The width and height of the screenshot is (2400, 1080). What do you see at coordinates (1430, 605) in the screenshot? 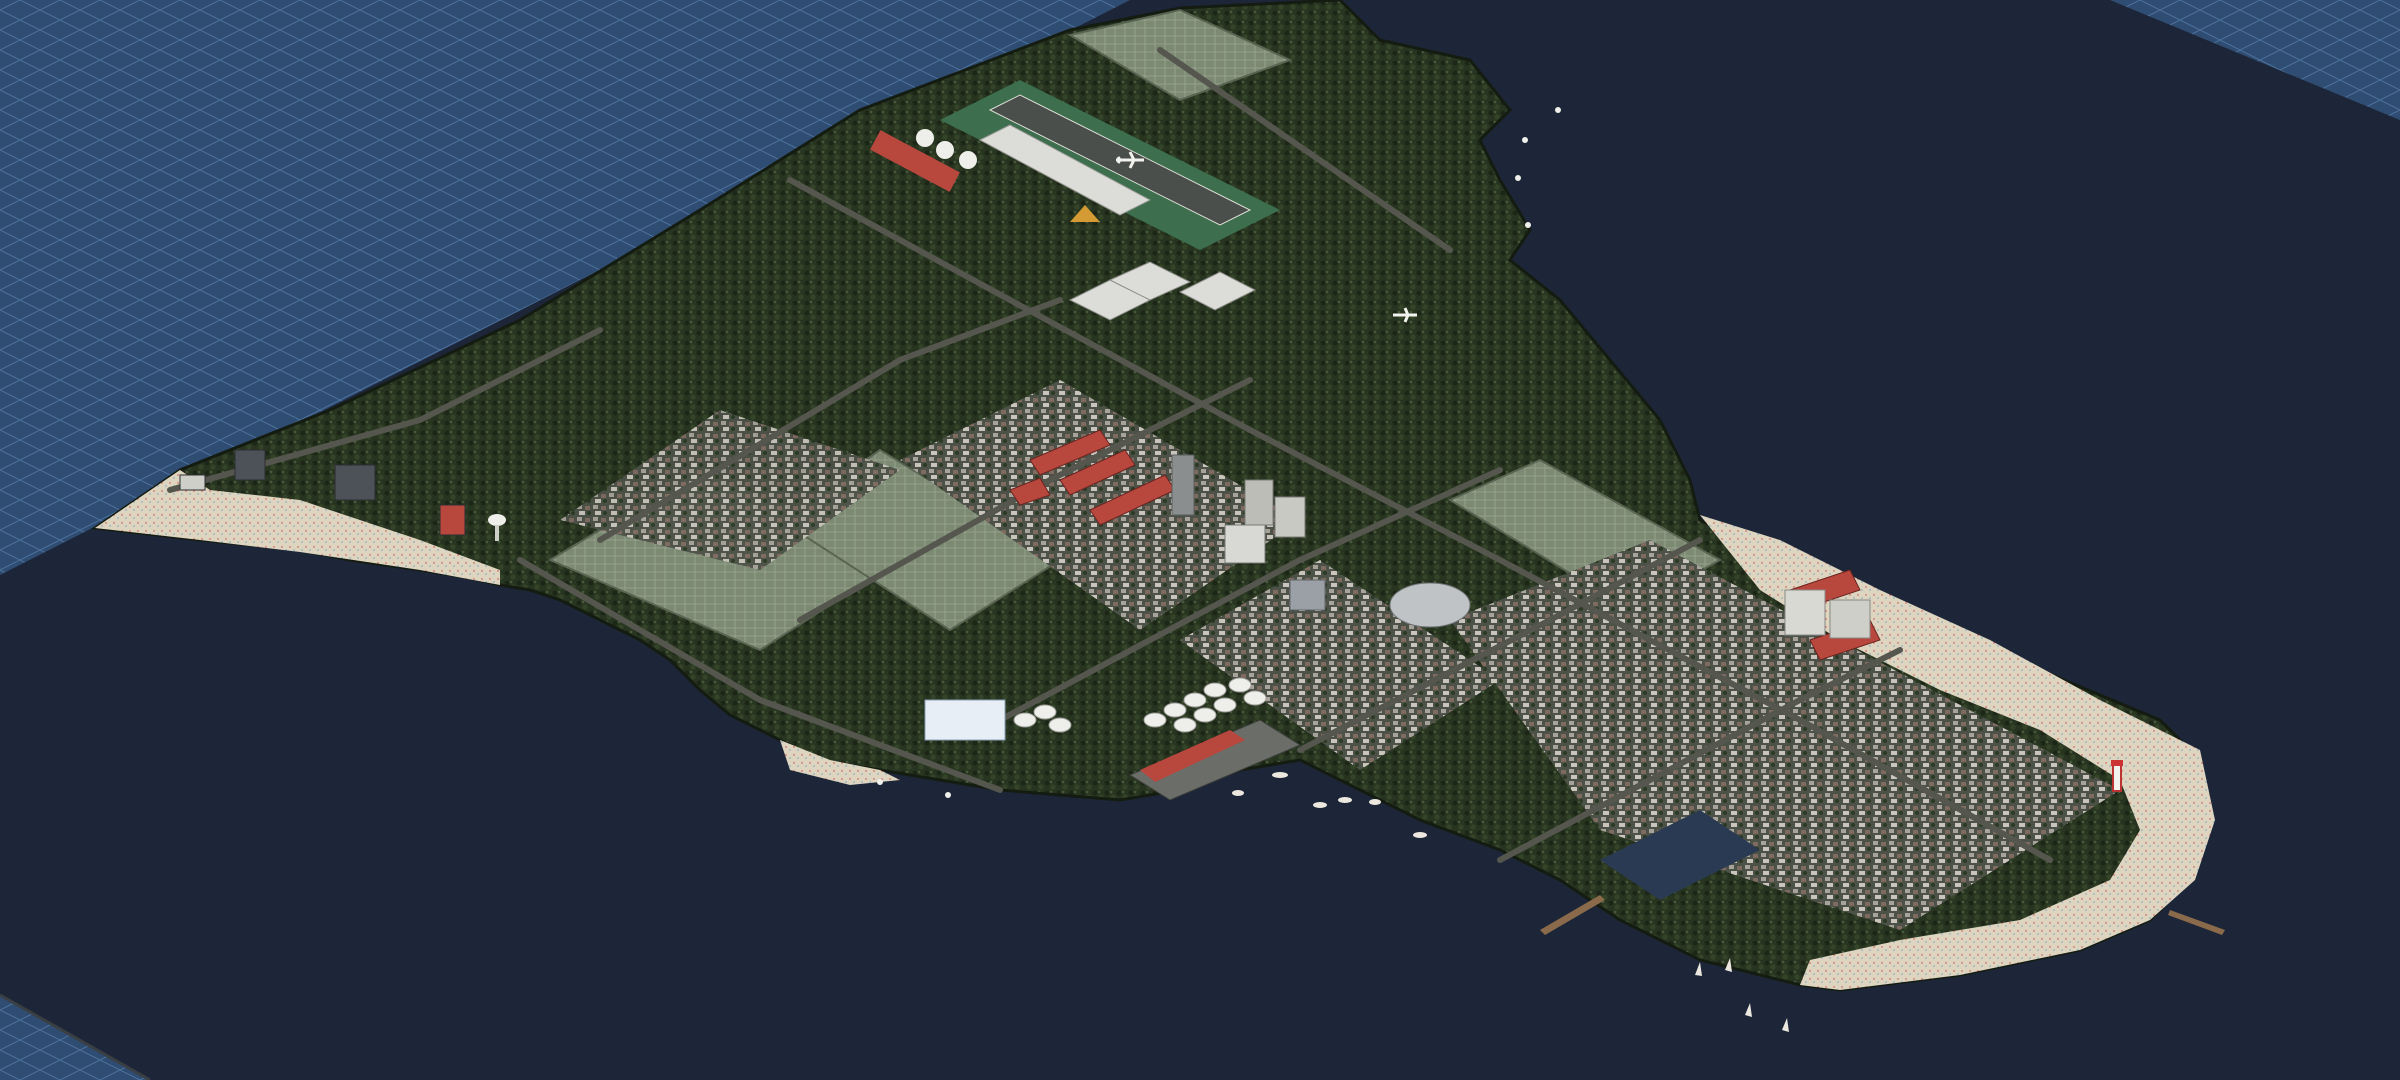
I see `stadium` at bounding box center [1430, 605].